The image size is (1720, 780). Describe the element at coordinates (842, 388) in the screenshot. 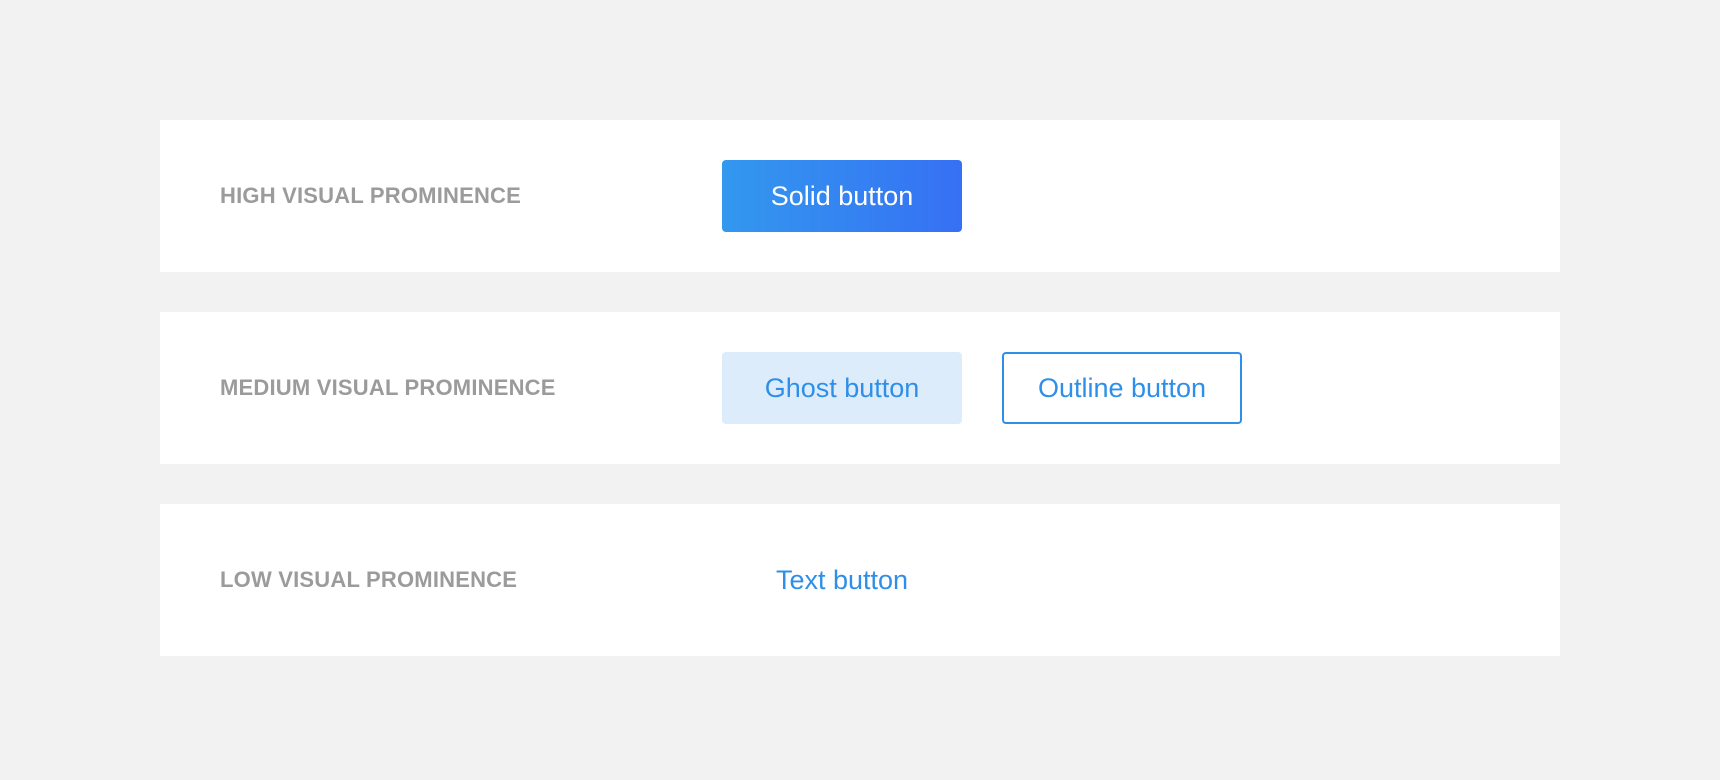

I see `ghost-button: Ghost button` at that location.